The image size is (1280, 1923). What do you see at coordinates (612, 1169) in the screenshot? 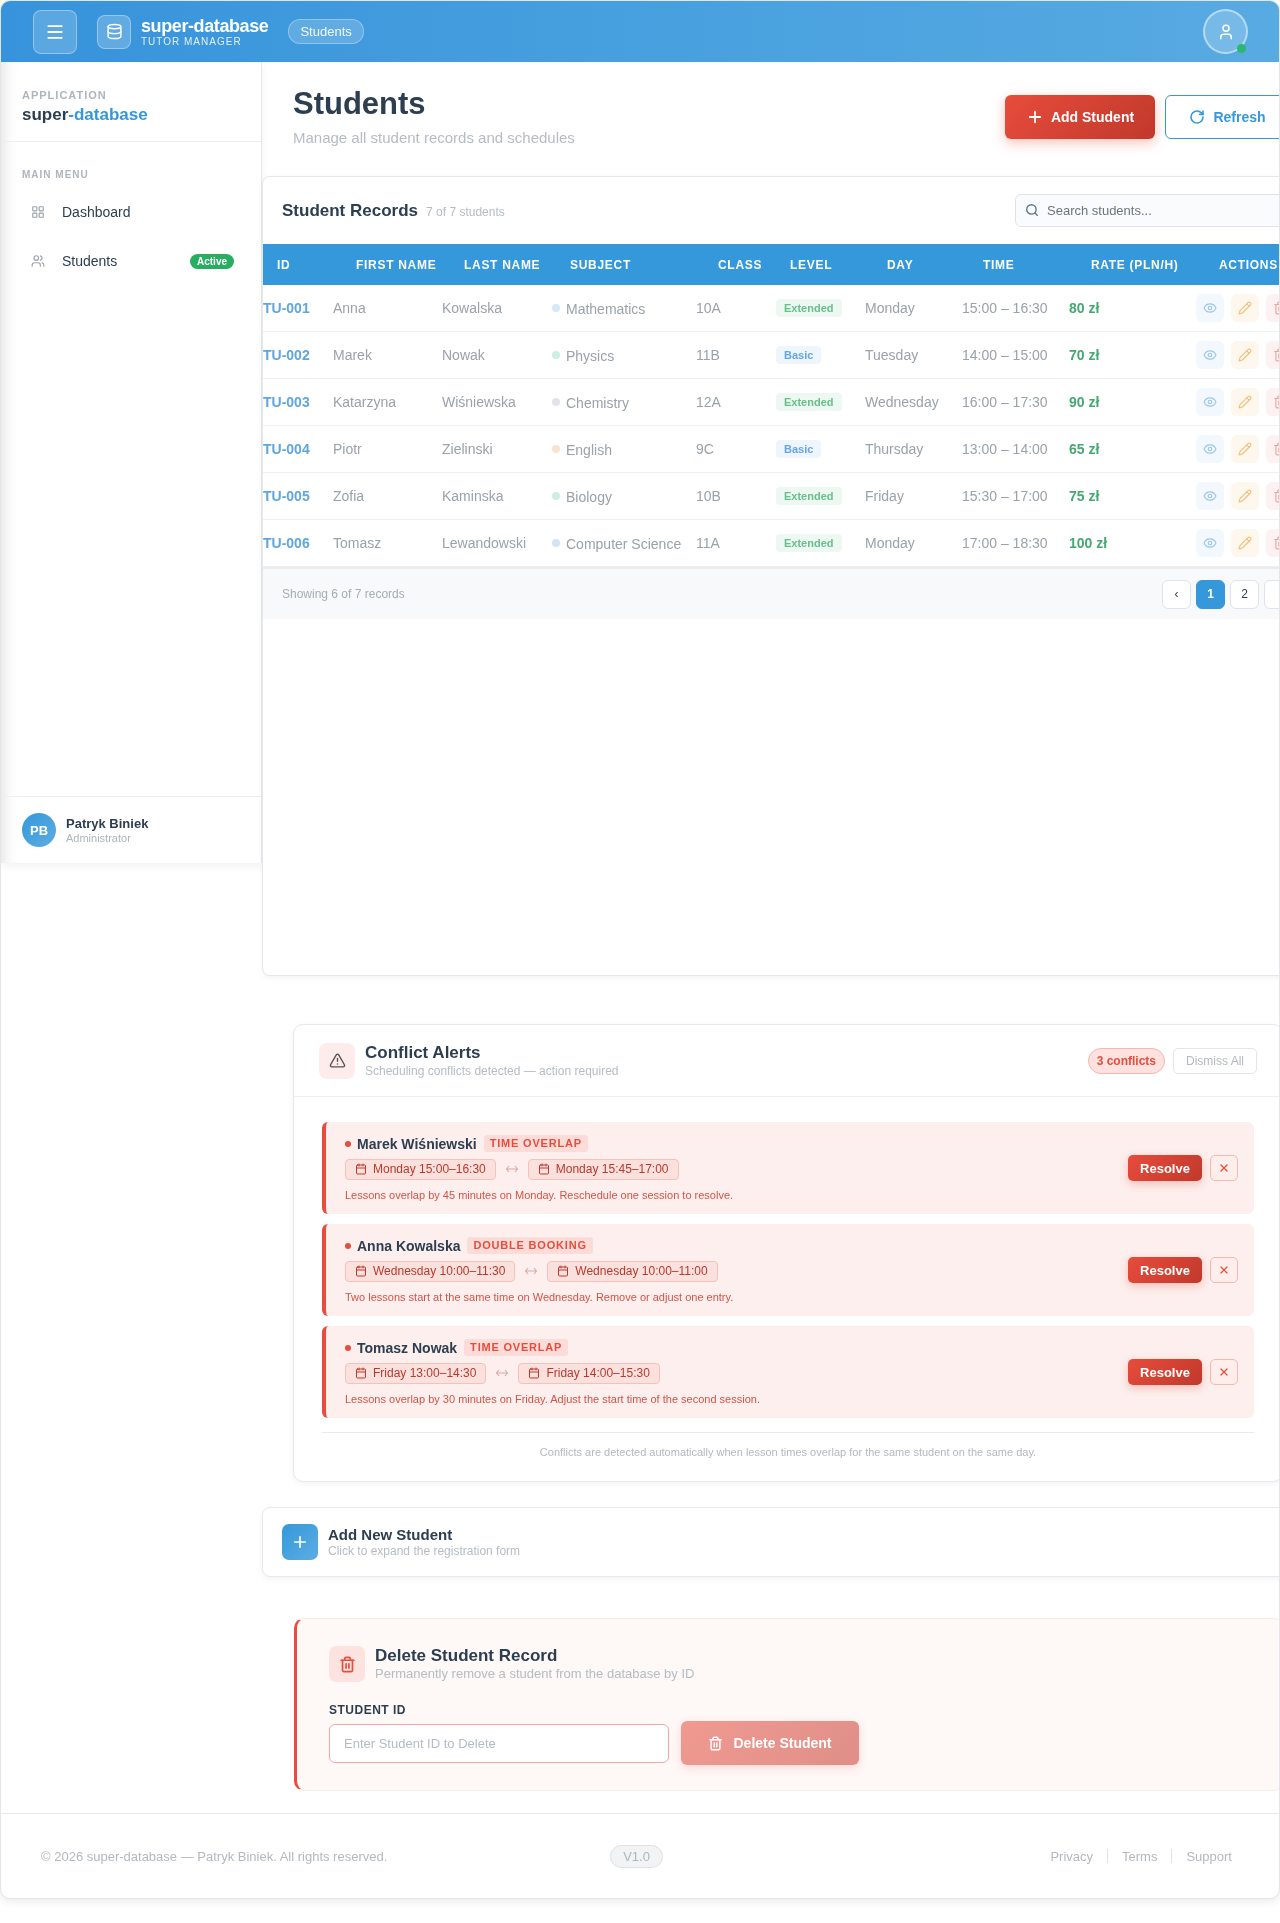
I see `time-slot-text: Monday 15:45–17:00` at bounding box center [612, 1169].